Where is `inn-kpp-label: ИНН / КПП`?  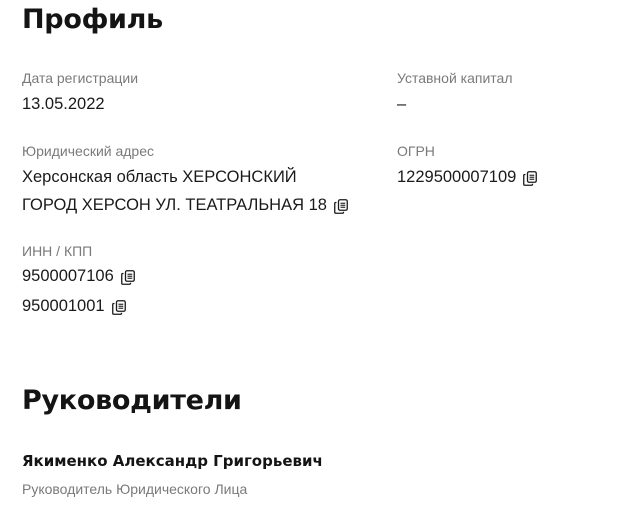
inn-kpp-label: ИНН / КПП is located at coordinates (57, 251).